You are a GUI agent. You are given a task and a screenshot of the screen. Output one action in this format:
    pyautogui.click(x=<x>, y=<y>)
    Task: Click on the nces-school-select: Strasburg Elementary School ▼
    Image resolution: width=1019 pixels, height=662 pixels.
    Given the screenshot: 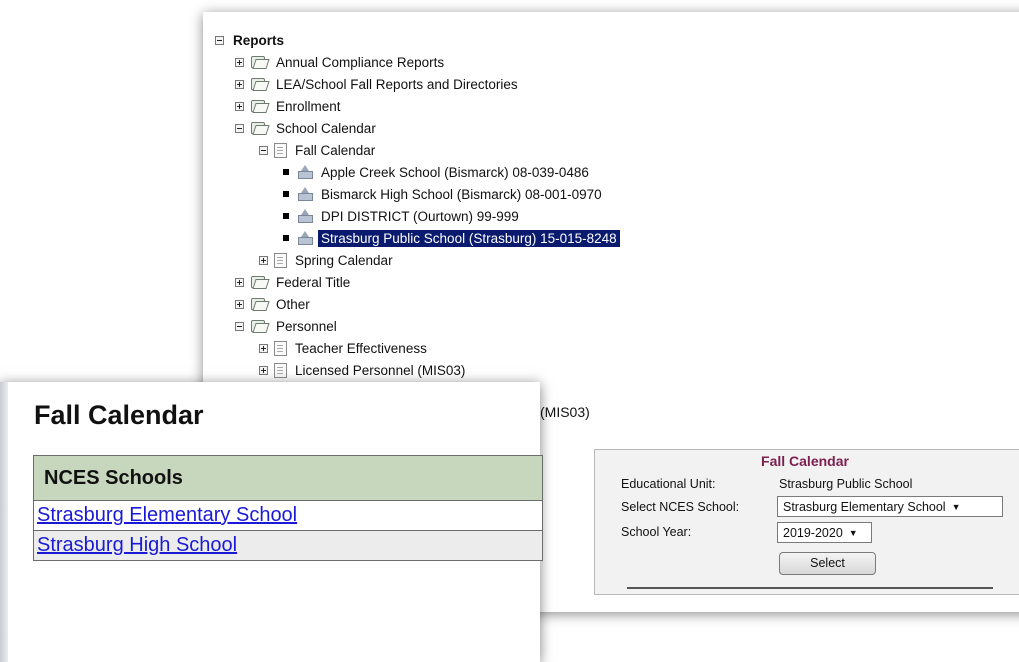 What is the action you would take?
    pyautogui.click(x=890, y=506)
    